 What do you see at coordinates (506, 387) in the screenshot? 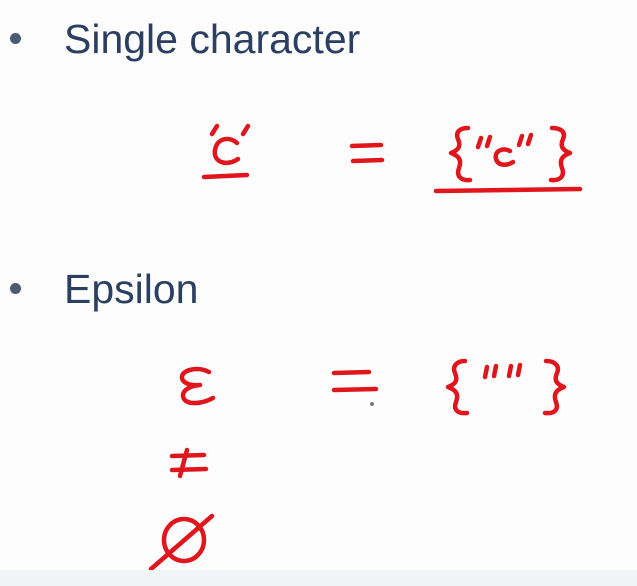
I see `handwritten-set-of-empty-string` at bounding box center [506, 387].